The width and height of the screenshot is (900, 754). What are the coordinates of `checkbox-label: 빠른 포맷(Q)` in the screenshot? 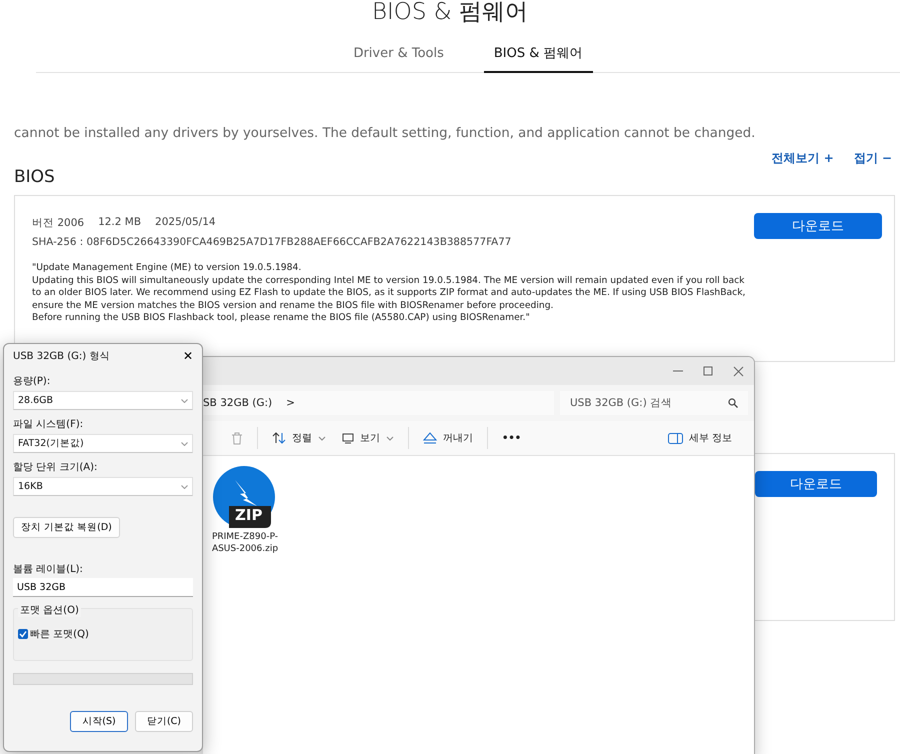 It's located at (59, 634).